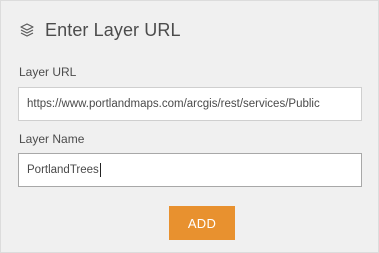  I want to click on layer-name-input: PortlandTrees, so click(190, 170).